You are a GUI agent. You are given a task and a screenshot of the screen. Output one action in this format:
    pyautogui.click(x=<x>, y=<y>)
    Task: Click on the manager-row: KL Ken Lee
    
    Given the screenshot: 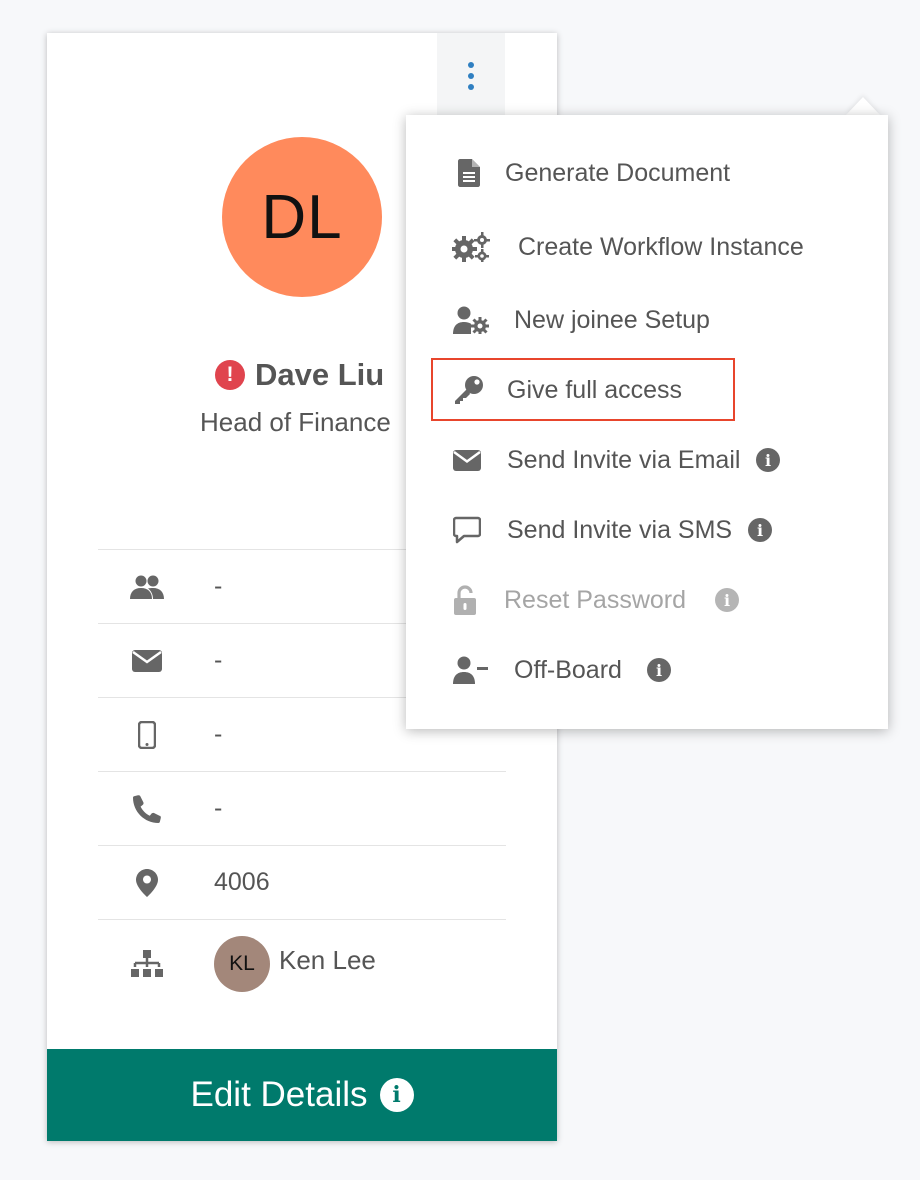 What is the action you would take?
    pyautogui.click(x=302, y=963)
    